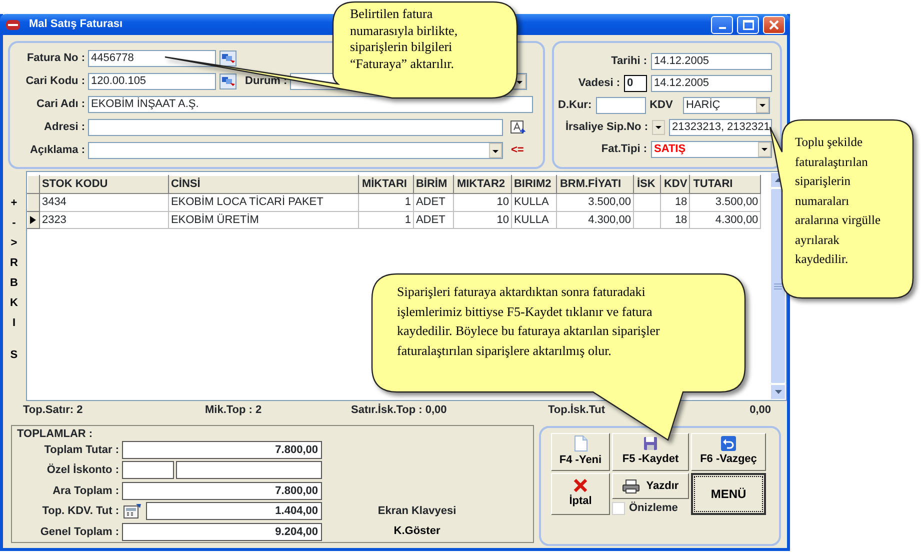  Describe the element at coordinates (152, 81) in the screenshot. I see `input-field: 120.00.105` at that location.